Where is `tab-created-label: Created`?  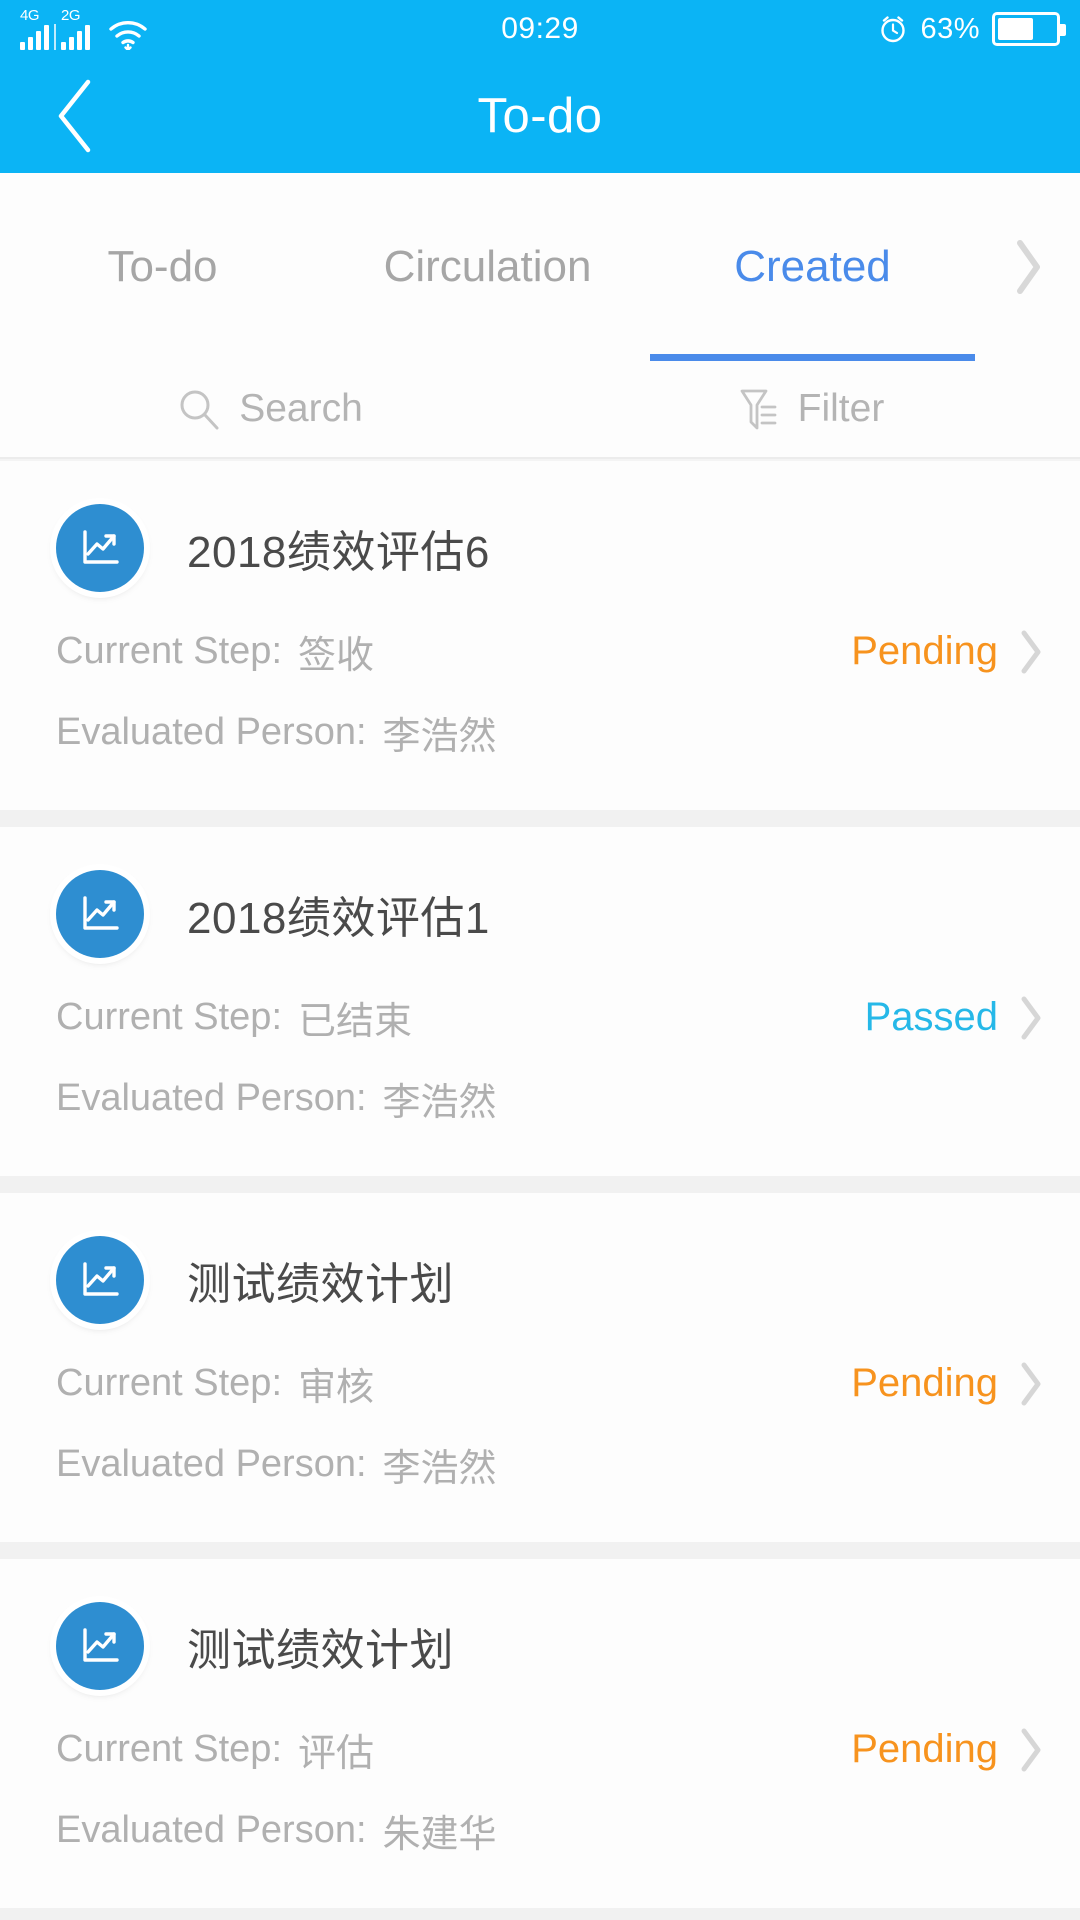
tab-created-label: Created is located at coordinates (812, 266).